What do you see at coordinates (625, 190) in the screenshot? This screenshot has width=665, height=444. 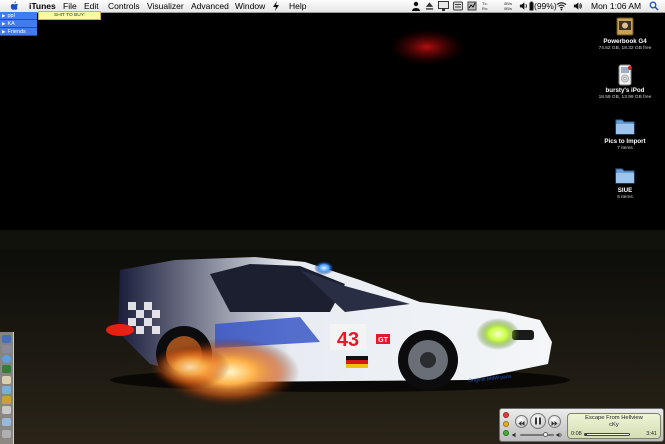 I see `icon-label: SIUE` at bounding box center [625, 190].